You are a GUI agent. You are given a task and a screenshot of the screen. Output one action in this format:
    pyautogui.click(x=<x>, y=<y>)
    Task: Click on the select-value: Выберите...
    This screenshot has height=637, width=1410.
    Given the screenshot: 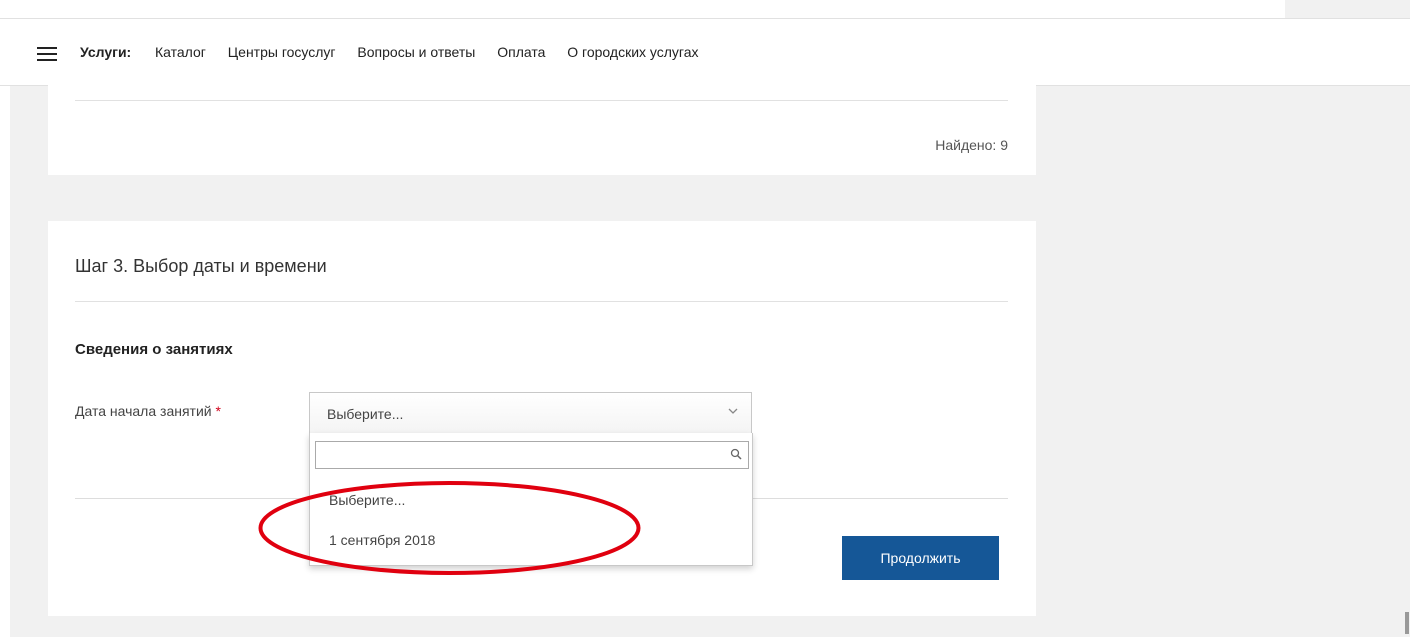 What is the action you would take?
    pyautogui.click(x=365, y=414)
    